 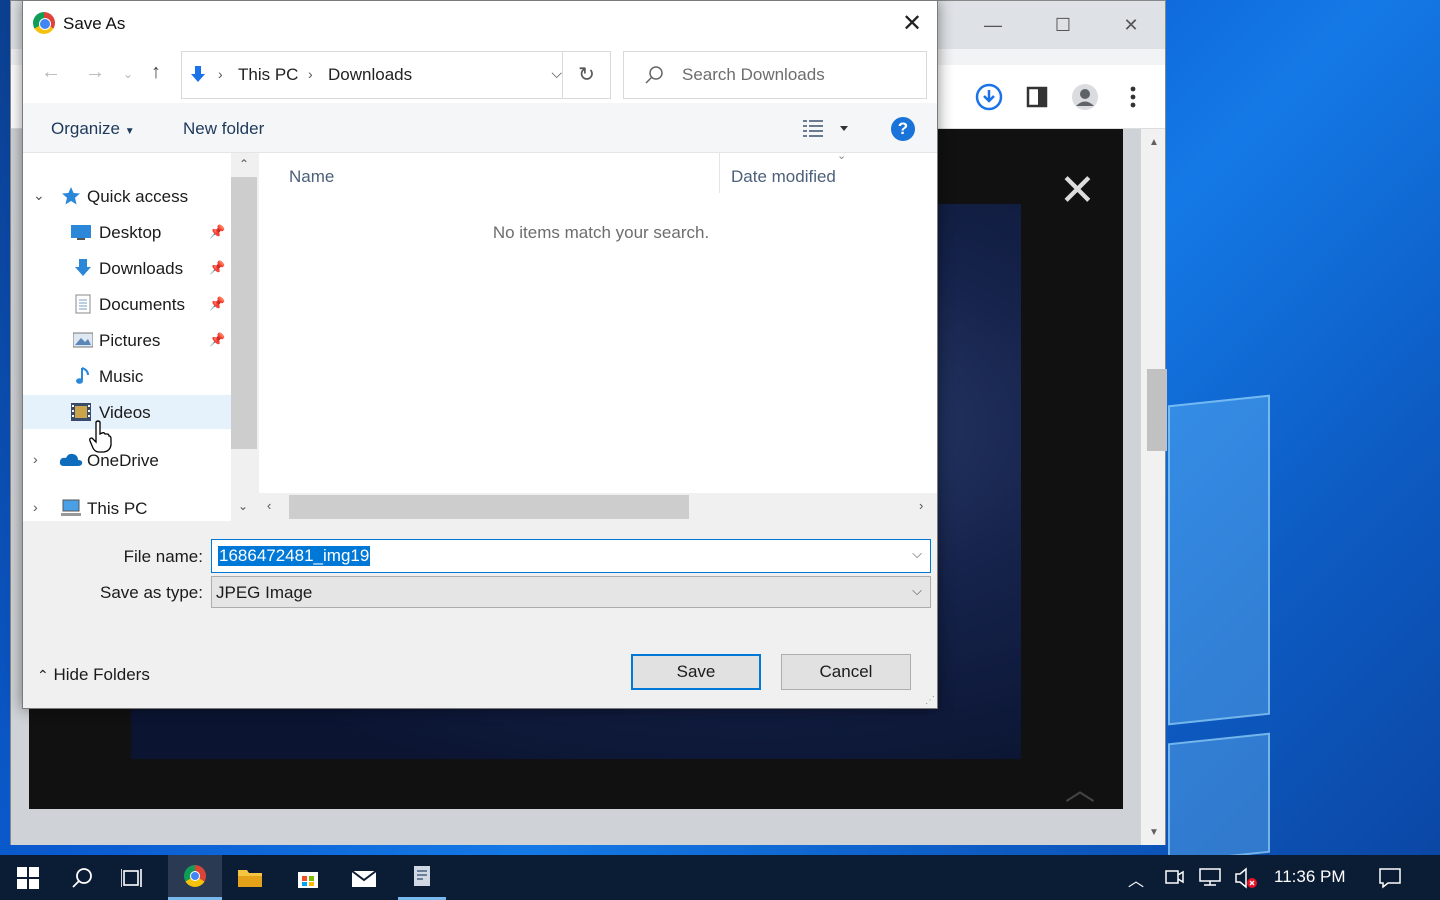 I want to click on minimize-button: —, so click(x=993, y=25).